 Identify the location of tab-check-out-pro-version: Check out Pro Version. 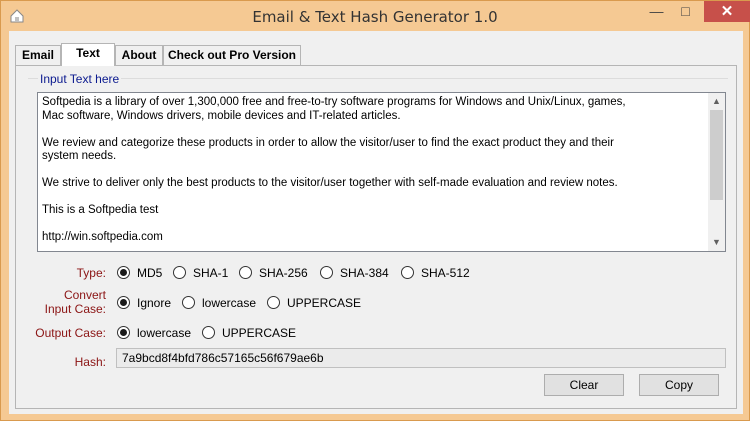
(232, 55).